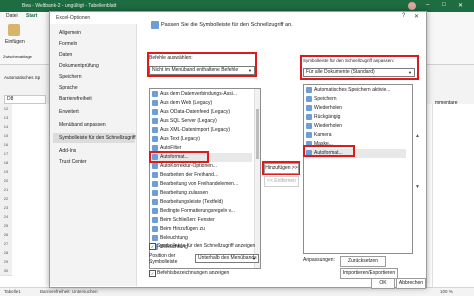 Image resolution: width=474 pixels, height=296 pixels. I want to click on sheet-tab: Tabelle1, so click(12, 291).